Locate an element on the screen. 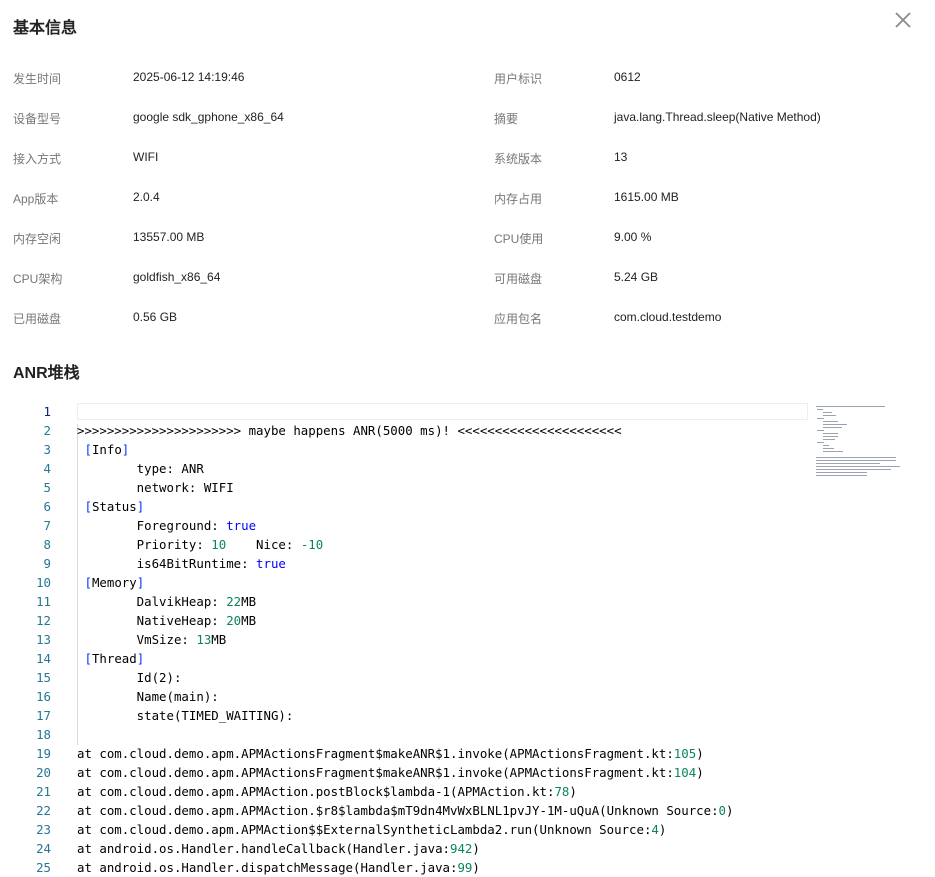  info-value: 13557.00 MB is located at coordinates (169, 237).